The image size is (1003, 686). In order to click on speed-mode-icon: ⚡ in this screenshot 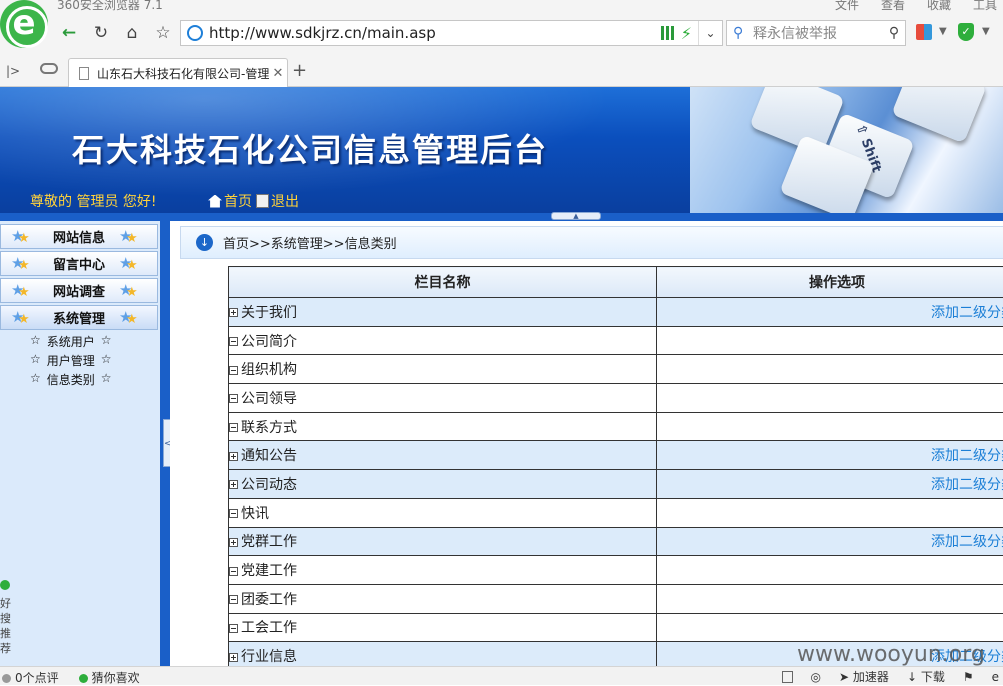, I will do `click(686, 33)`.